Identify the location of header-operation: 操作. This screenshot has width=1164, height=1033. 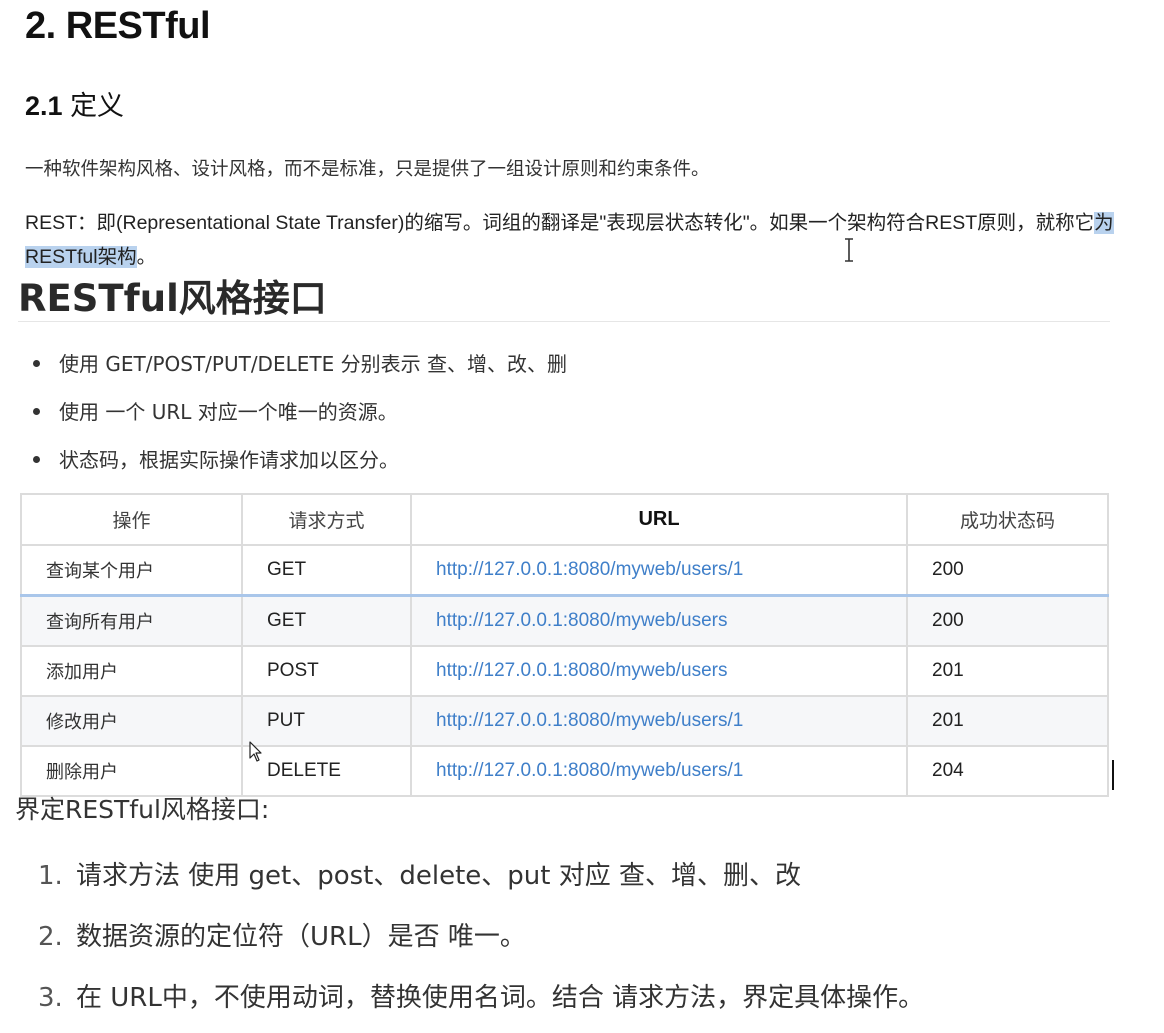
(131, 519).